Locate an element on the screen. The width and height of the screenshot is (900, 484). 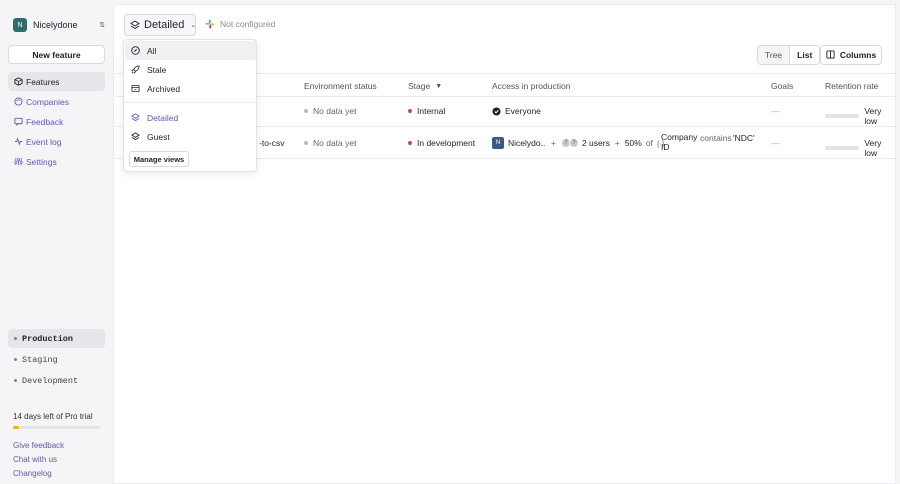
sidebar-item-settings: Settings is located at coordinates (56, 161).